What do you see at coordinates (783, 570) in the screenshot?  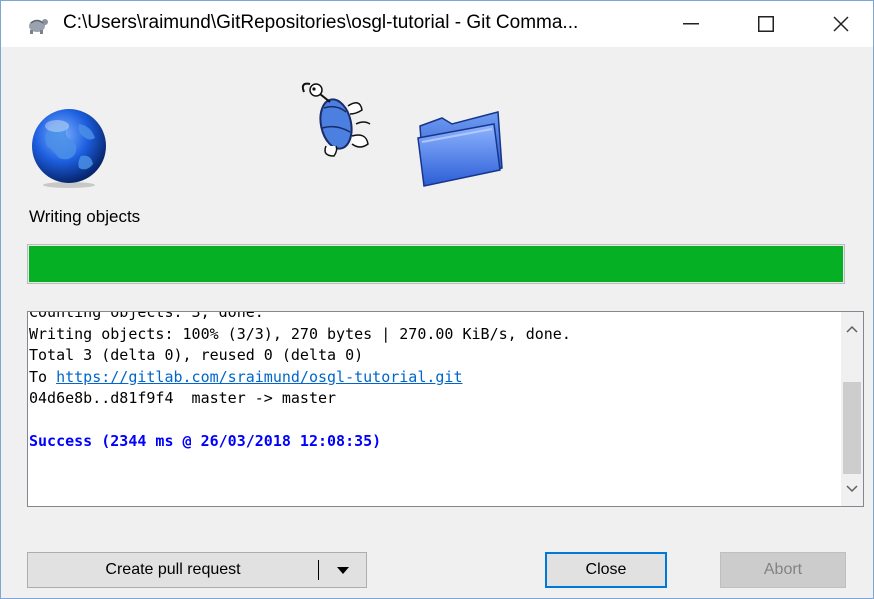 I see `abort-button: Abort` at bounding box center [783, 570].